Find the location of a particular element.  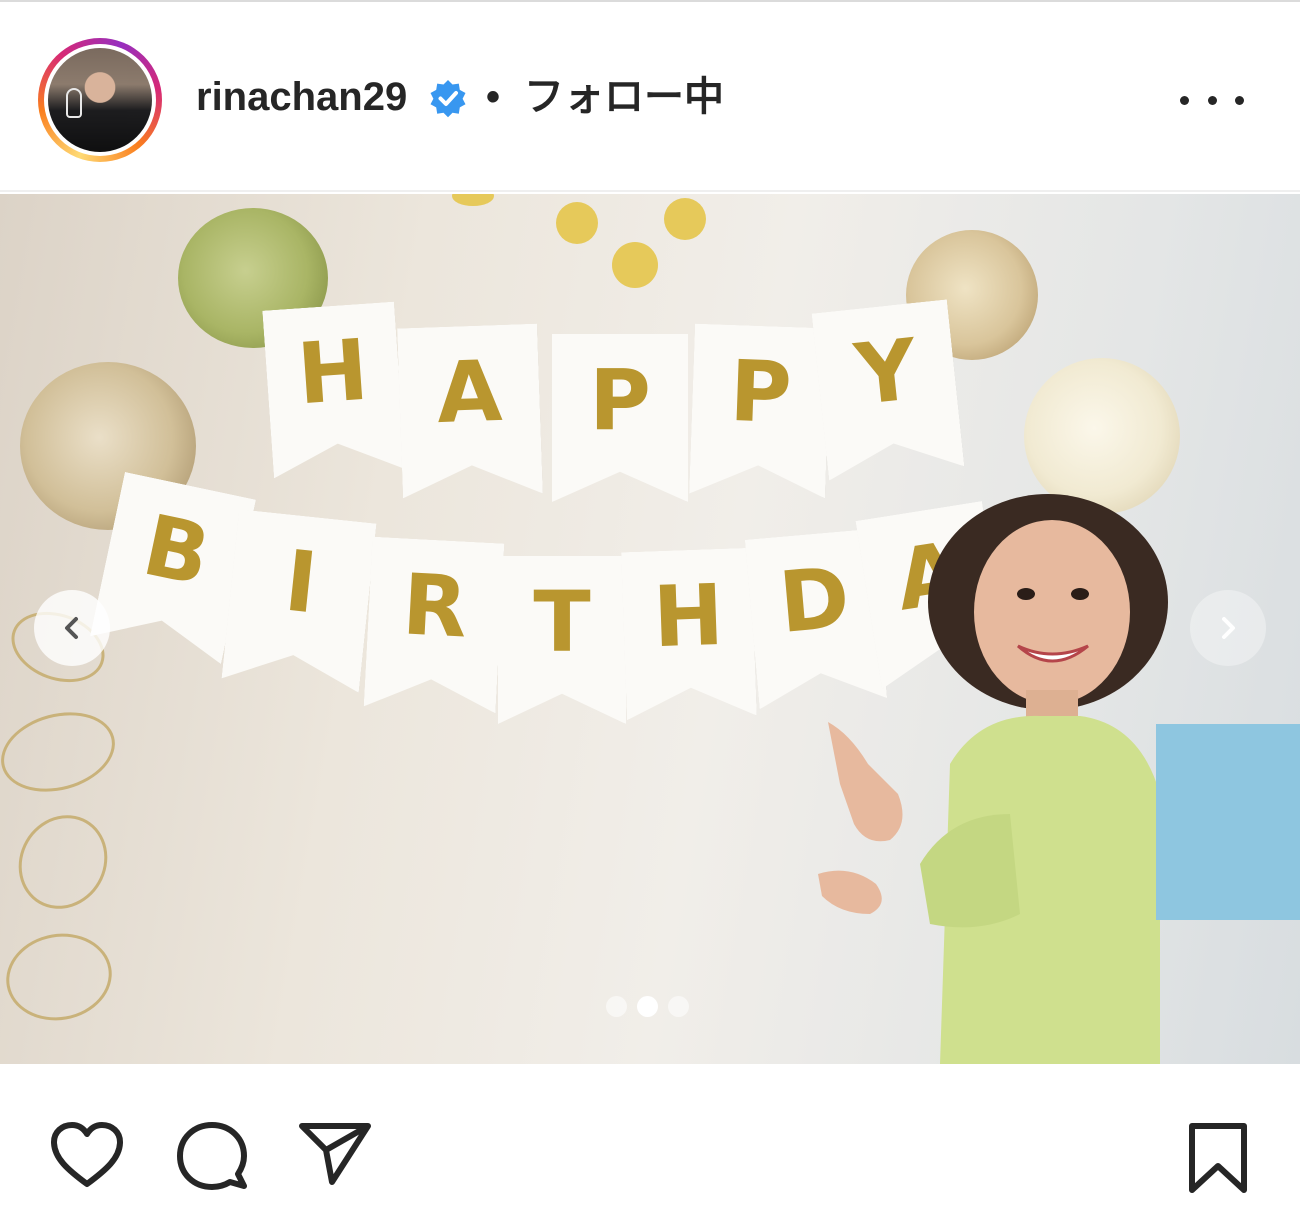

pagination-dot-active is located at coordinates (647, 1006).